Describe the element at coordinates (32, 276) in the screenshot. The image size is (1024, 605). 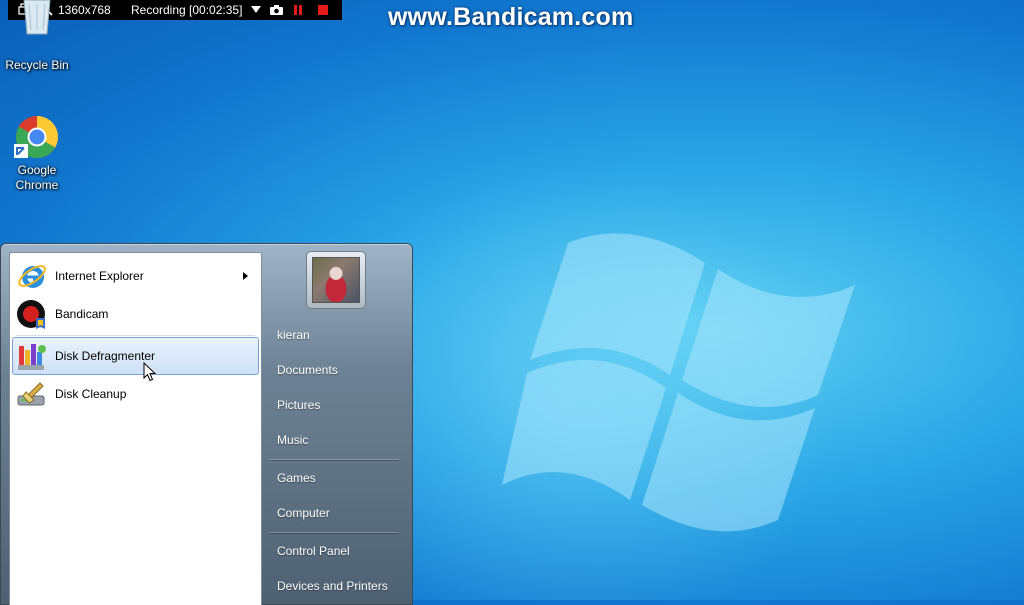
I see `internet-explorer-icon` at that location.